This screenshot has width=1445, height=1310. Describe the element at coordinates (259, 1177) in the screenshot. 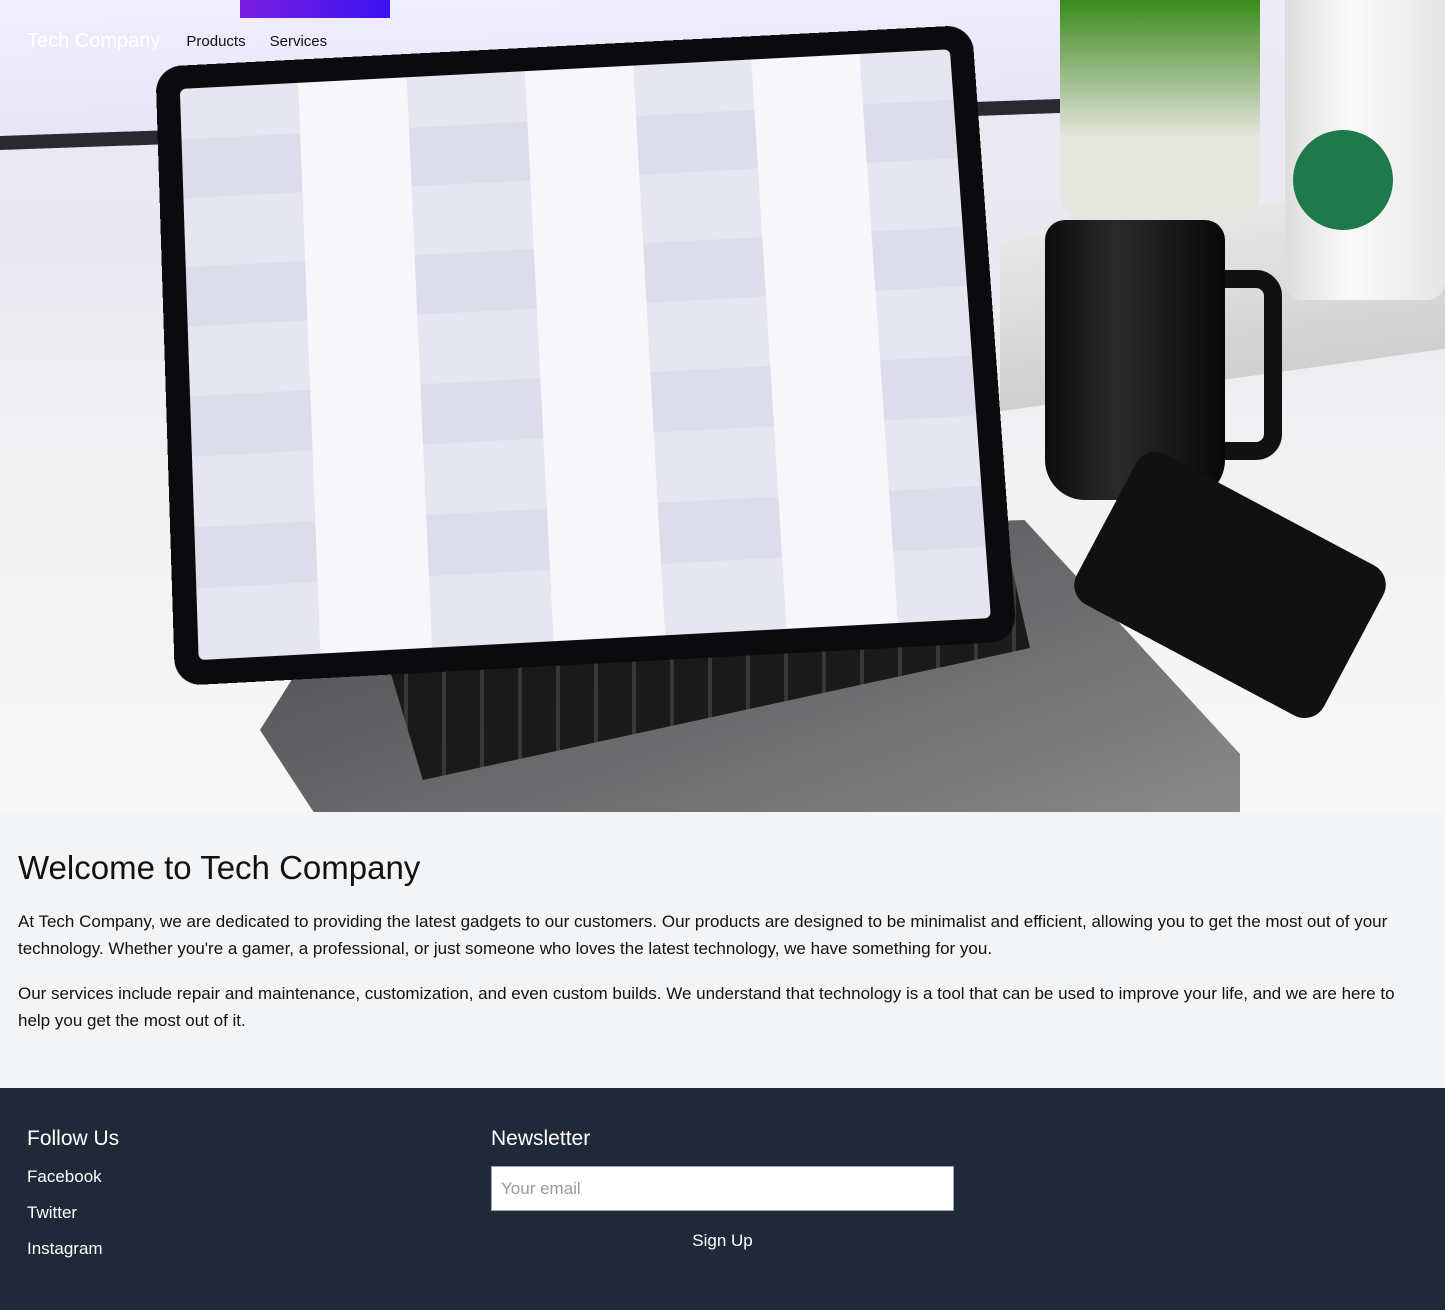

I see `facebook-link: Facebook` at that location.